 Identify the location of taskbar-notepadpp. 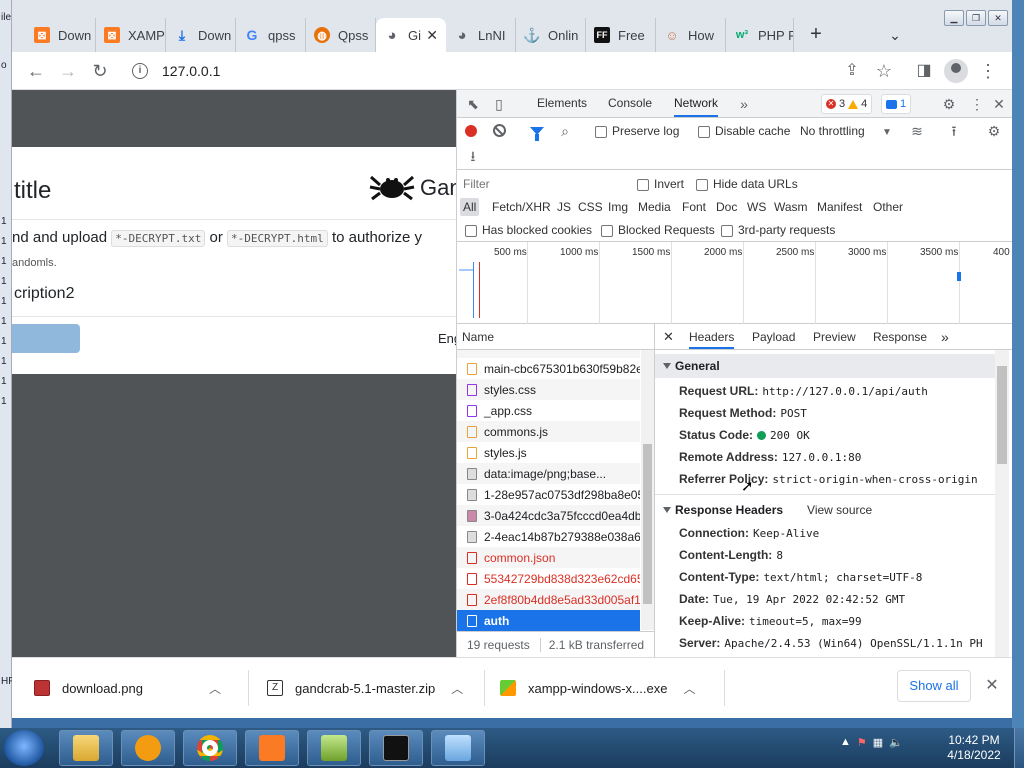
(334, 748).